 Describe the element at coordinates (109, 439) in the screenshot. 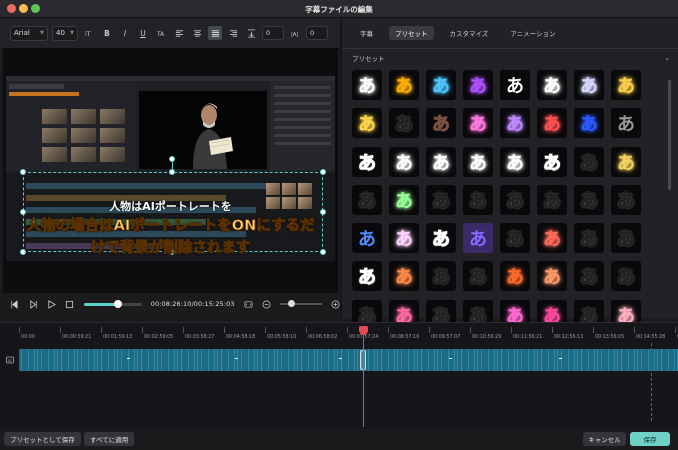

I see `apply-all-button: すべてに適用` at that location.